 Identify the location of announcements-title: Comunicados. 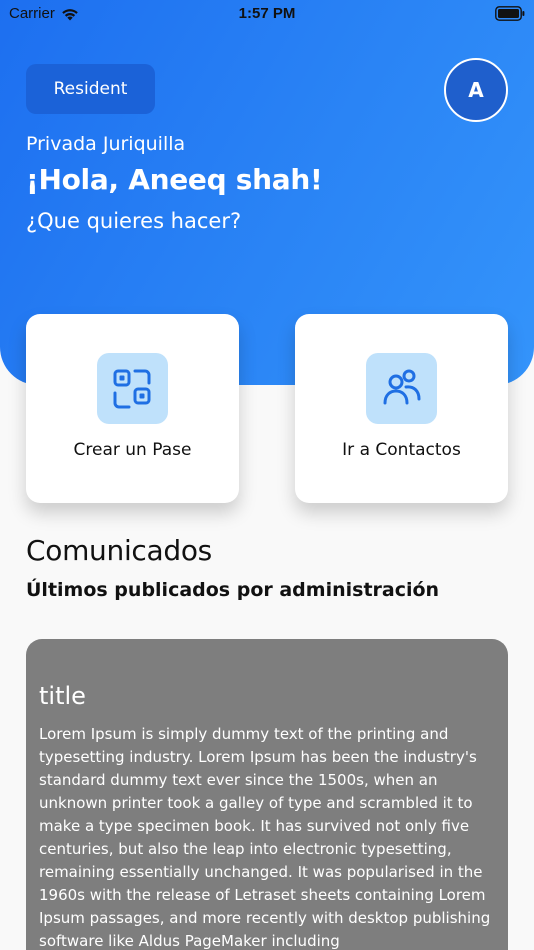
(119, 550).